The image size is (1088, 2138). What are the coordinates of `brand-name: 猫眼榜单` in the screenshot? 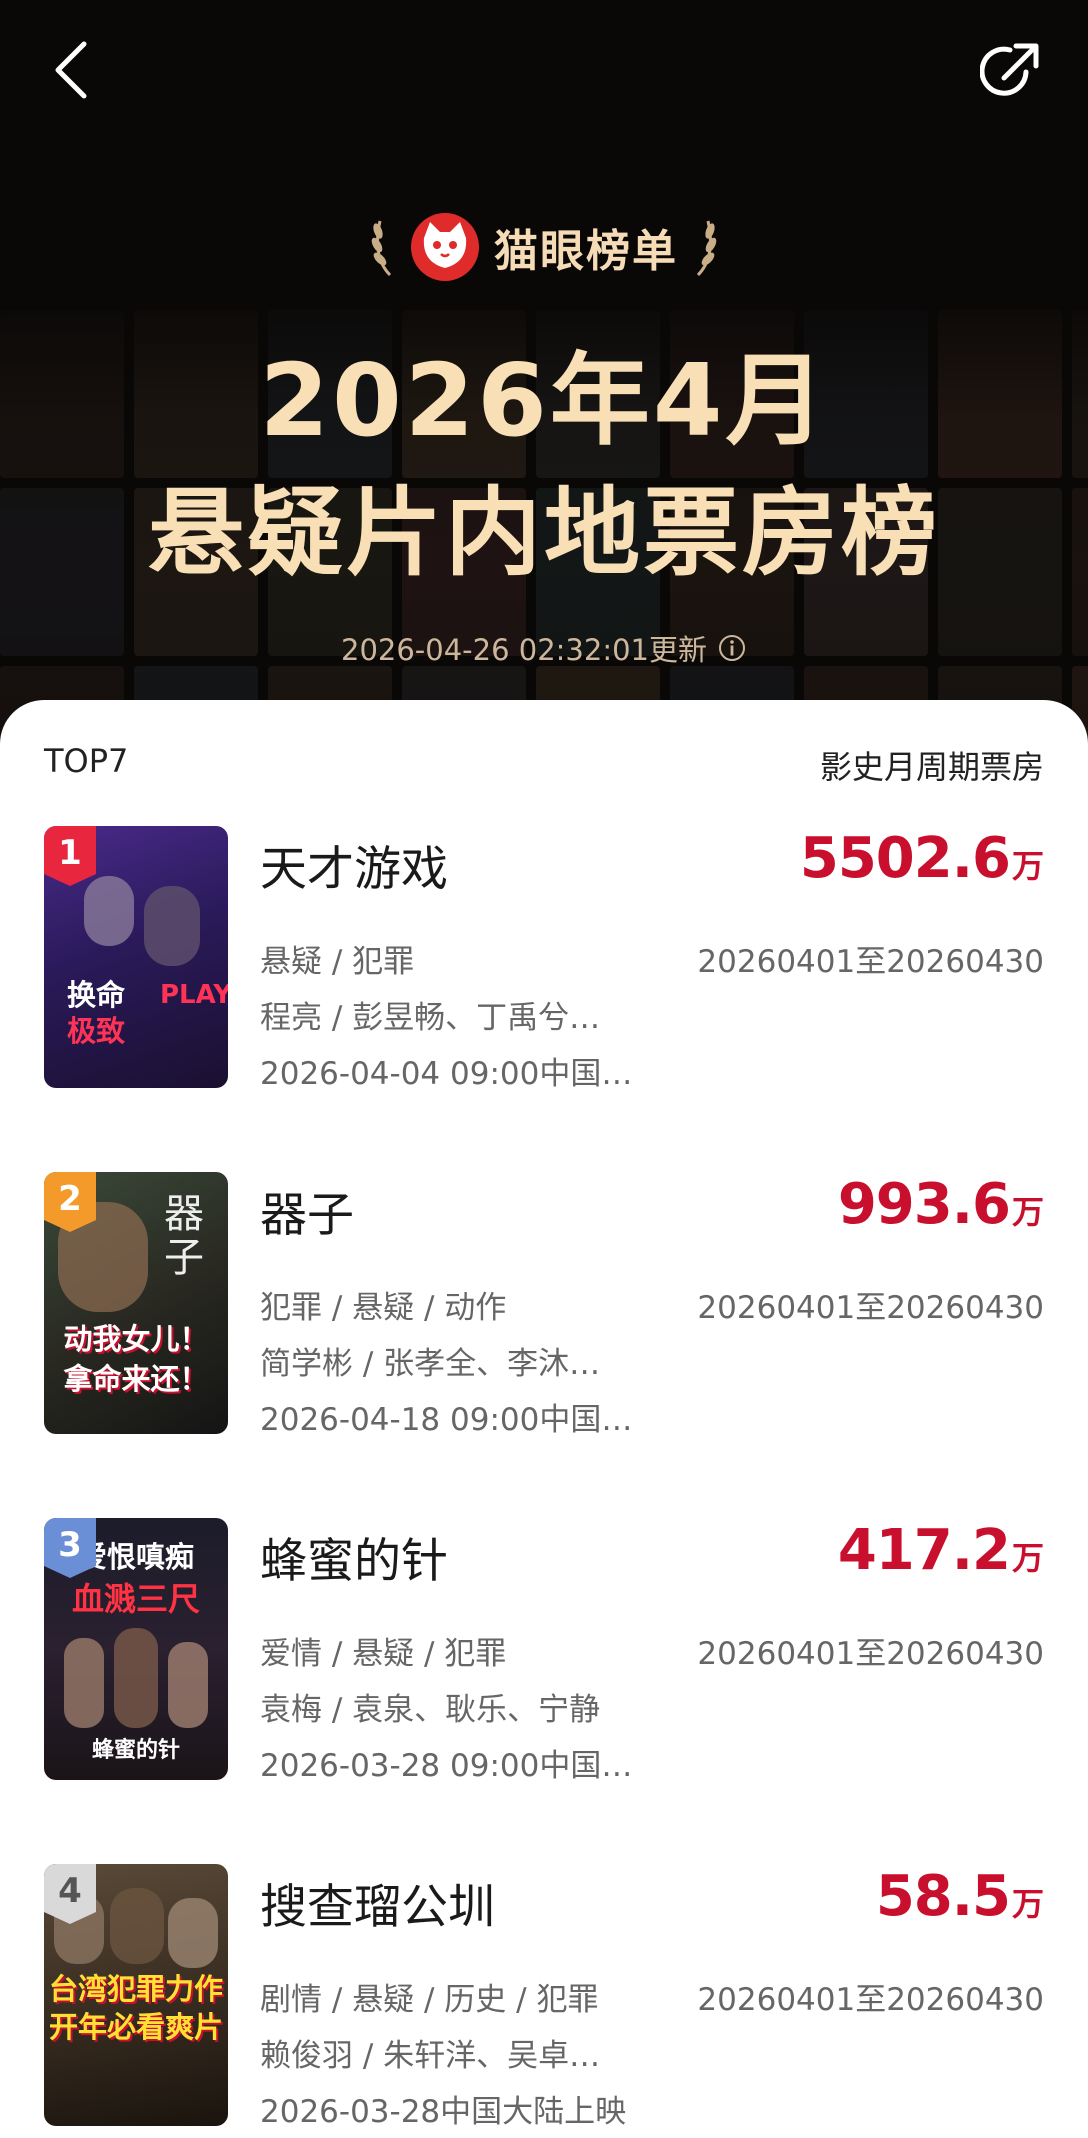 It's located at (586, 251).